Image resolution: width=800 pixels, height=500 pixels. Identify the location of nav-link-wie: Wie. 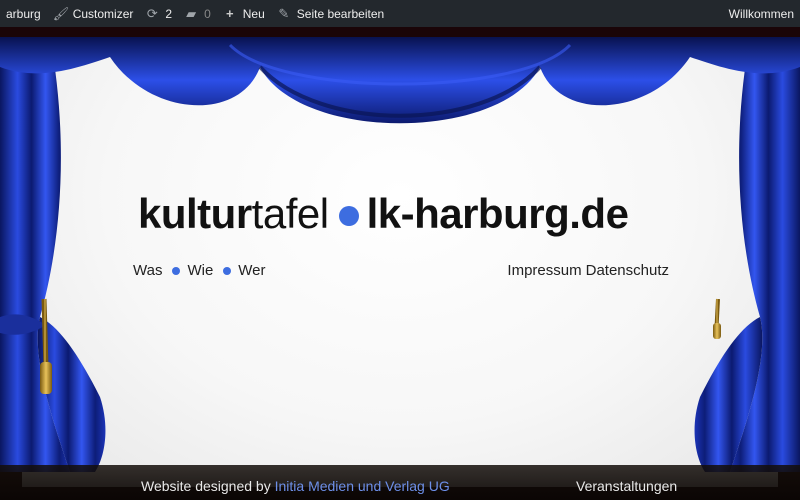
(200, 270).